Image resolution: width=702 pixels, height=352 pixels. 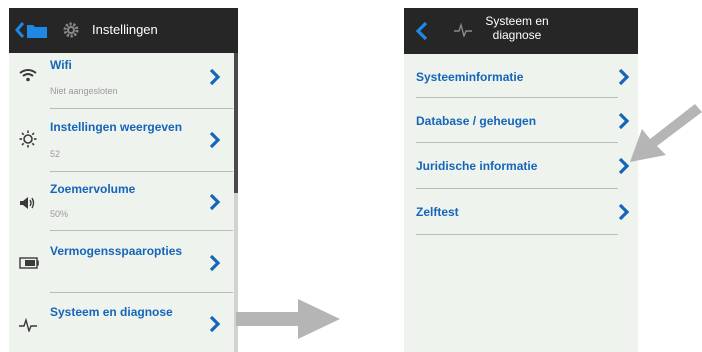 I want to click on battery-icon, so click(x=29, y=263).